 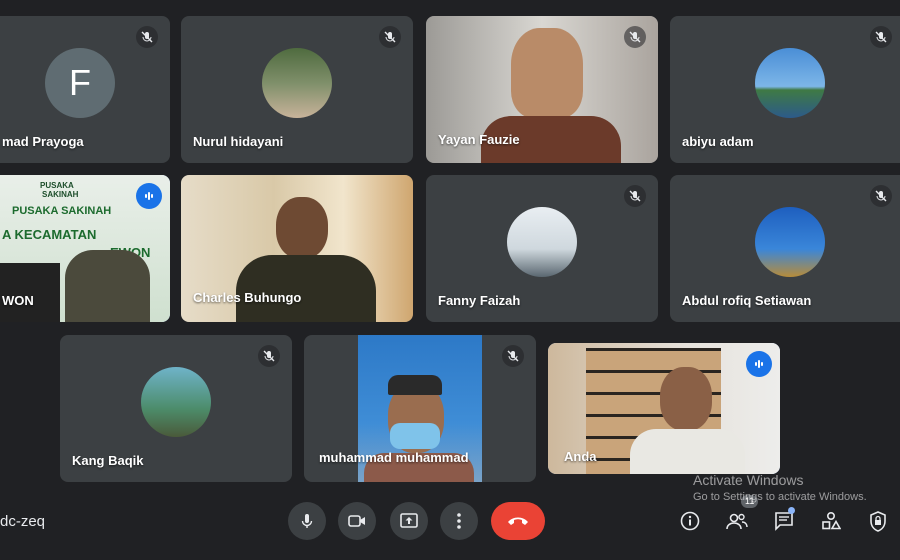 What do you see at coordinates (238, 141) in the screenshot?
I see `participant-name: Nurul hidayani` at bounding box center [238, 141].